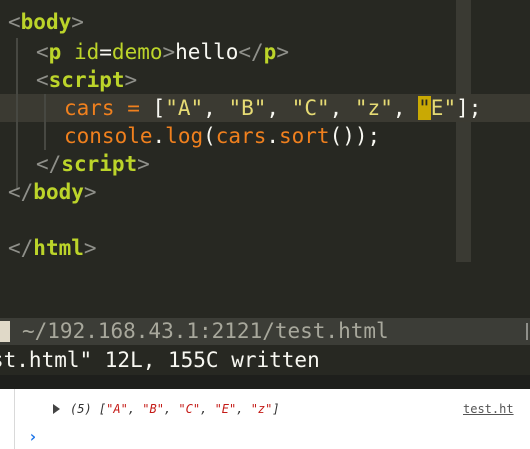 This screenshot has height=449, width=530. Describe the element at coordinates (56, 409) in the screenshot. I see `expand-triangle-icon` at that location.